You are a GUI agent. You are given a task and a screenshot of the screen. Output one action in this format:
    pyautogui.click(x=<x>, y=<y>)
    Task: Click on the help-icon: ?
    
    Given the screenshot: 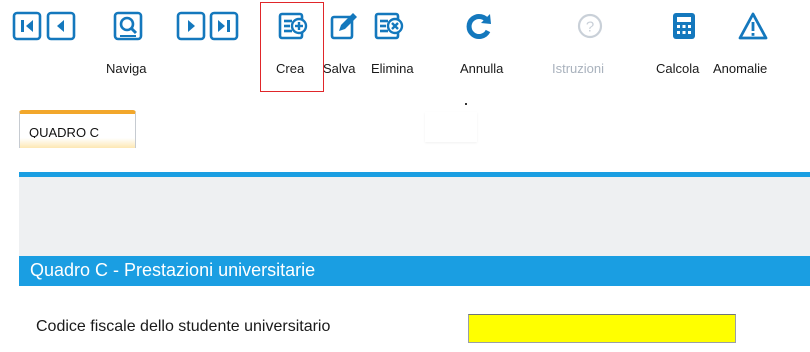 What is the action you would take?
    pyautogui.click(x=590, y=26)
    